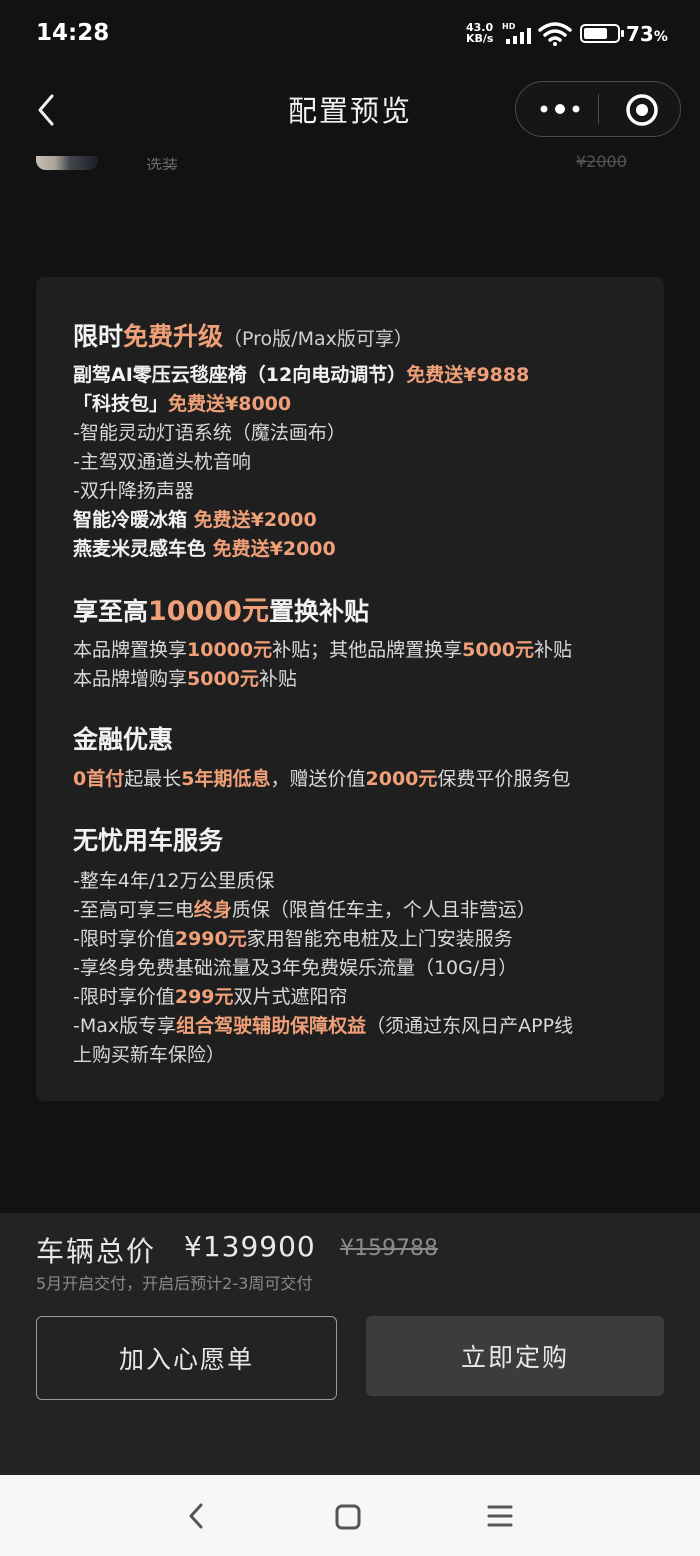  Describe the element at coordinates (350, 35) in the screenshot. I see `status-bar: 14:28 43.0 KB/s HD 73%` at that location.